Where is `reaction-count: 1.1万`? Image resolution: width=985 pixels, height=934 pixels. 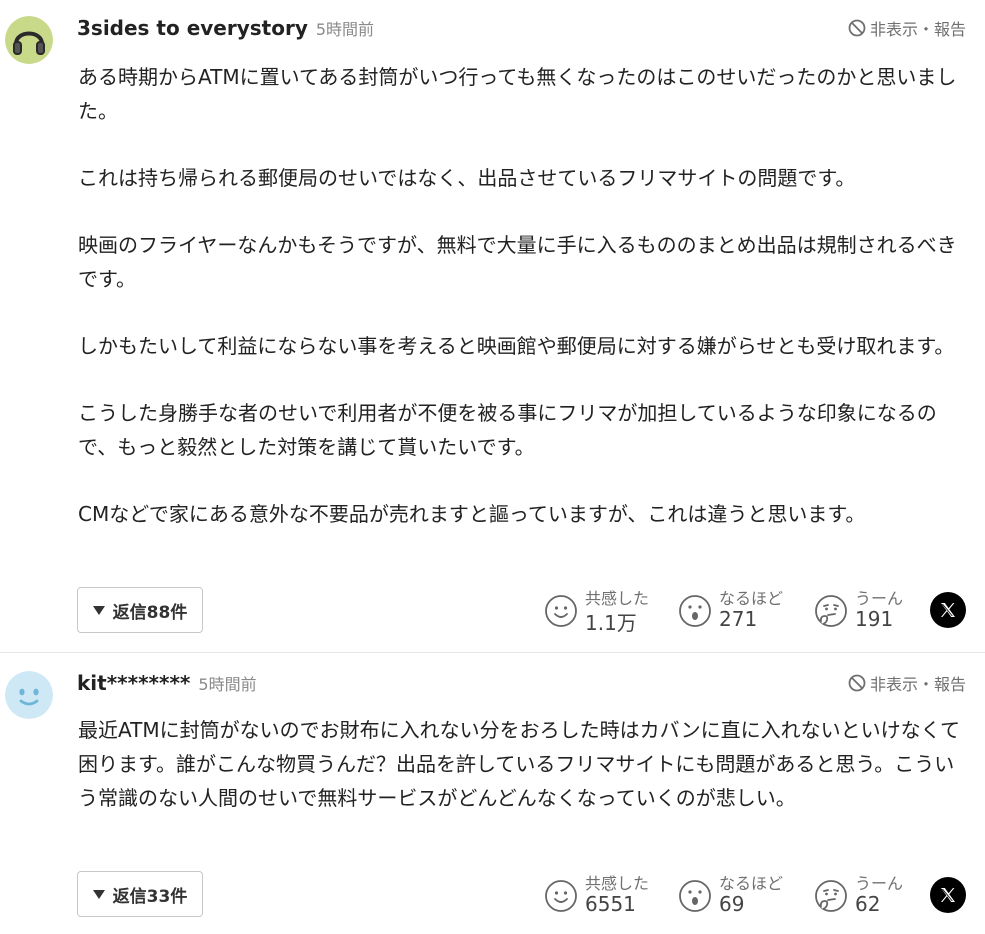
reaction-count: 1.1万 is located at coordinates (611, 623).